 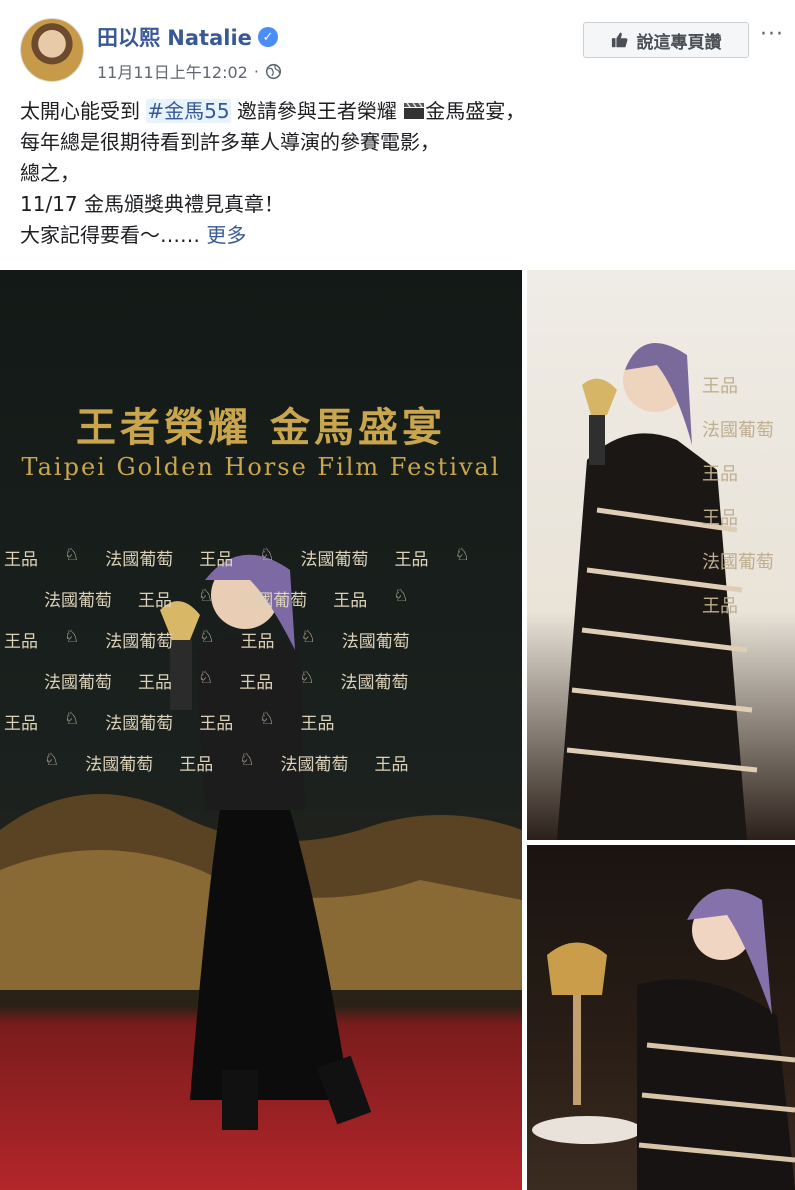 What do you see at coordinates (174, 37) in the screenshot?
I see `author-name: 田以熙 Natalie` at bounding box center [174, 37].